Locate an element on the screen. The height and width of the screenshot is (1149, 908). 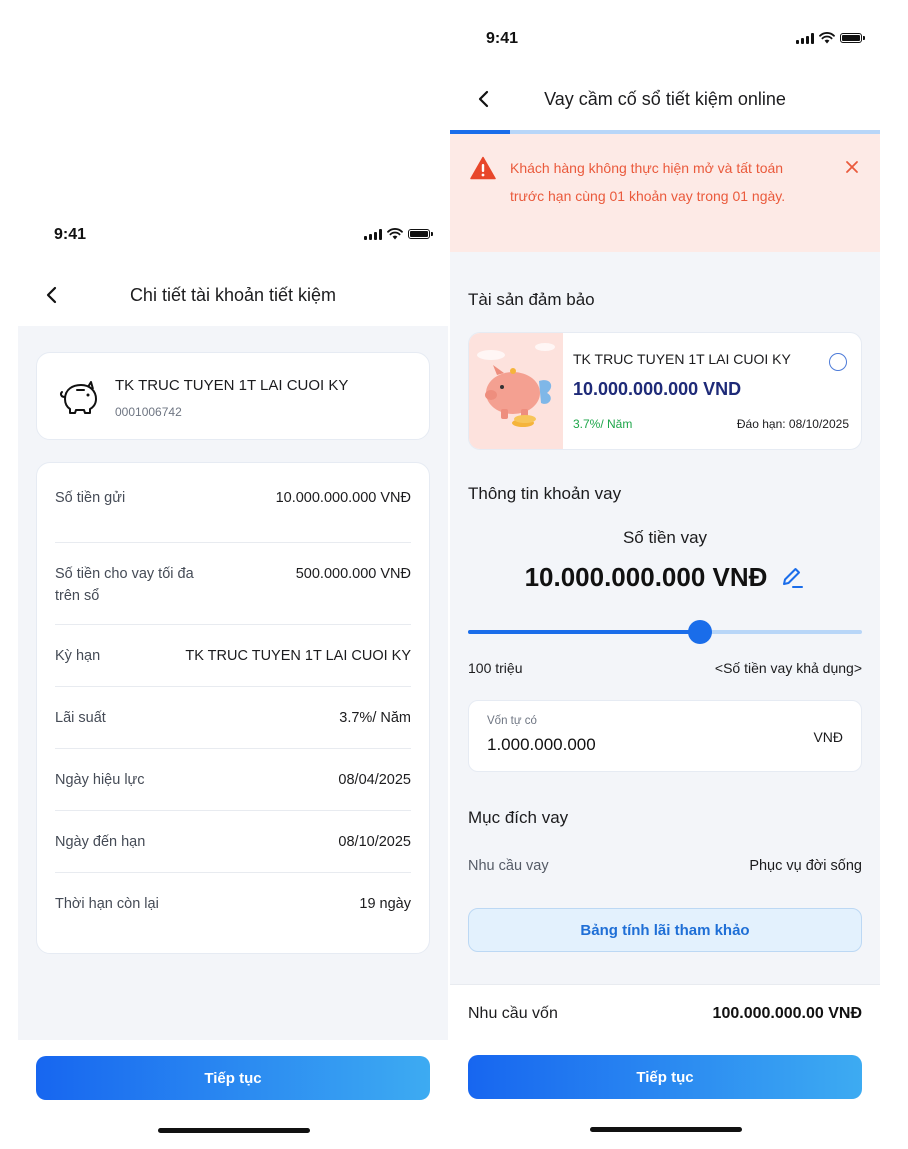
loan-amount: 10.000.000.000 VNĐ is located at coordinates (646, 577).